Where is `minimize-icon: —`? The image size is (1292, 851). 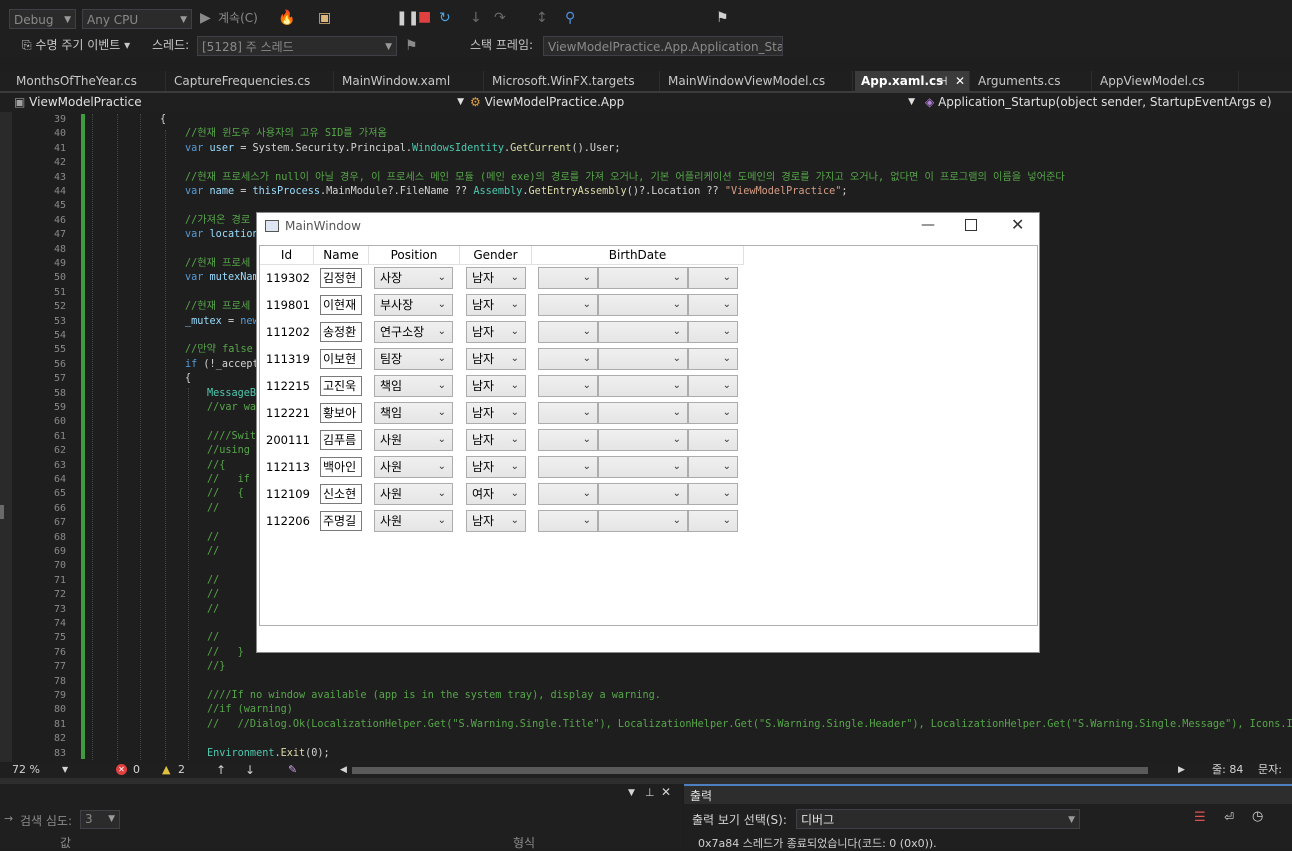 minimize-icon: — is located at coordinates (928, 225).